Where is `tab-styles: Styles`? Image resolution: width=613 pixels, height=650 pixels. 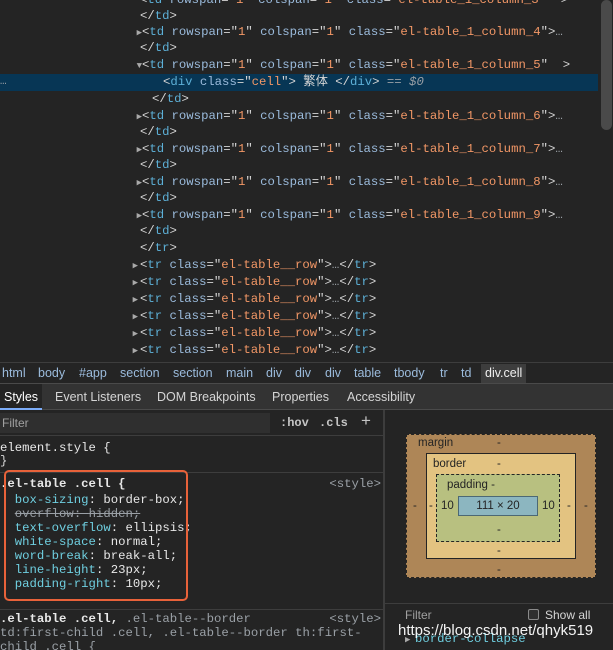
tab-styles: Styles is located at coordinates (21, 397).